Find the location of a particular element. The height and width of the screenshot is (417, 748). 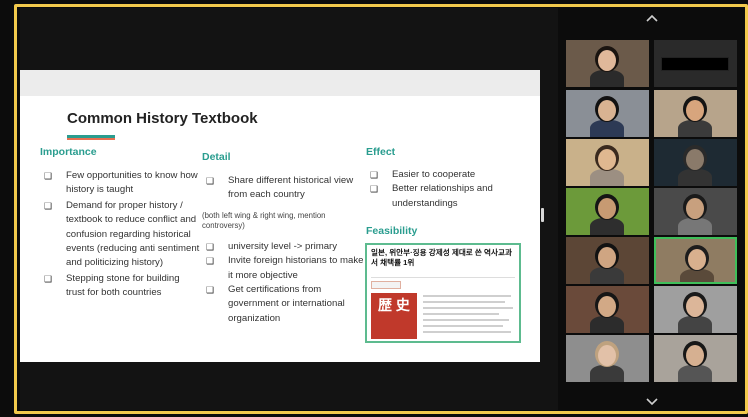

effect-heading: Effect is located at coordinates (381, 152).